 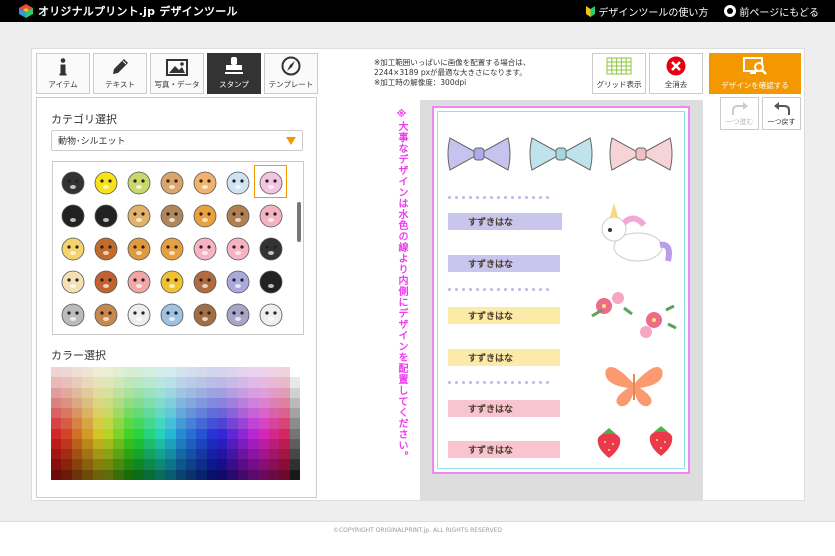 What do you see at coordinates (270, 313) in the screenshot?
I see `stamp-cat-white` at bounding box center [270, 313].